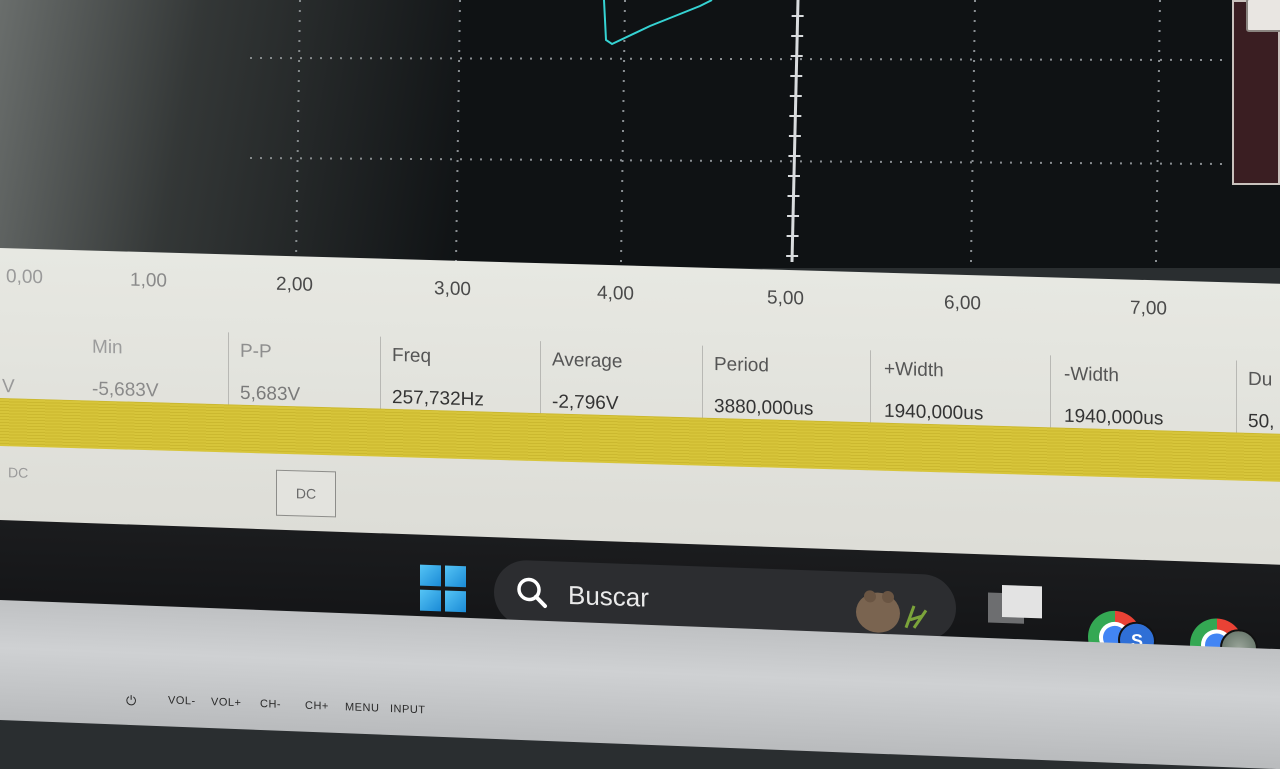 Image resolution: width=1280 pixels, height=769 pixels. I want to click on time-tick: 1,00, so click(148, 280).